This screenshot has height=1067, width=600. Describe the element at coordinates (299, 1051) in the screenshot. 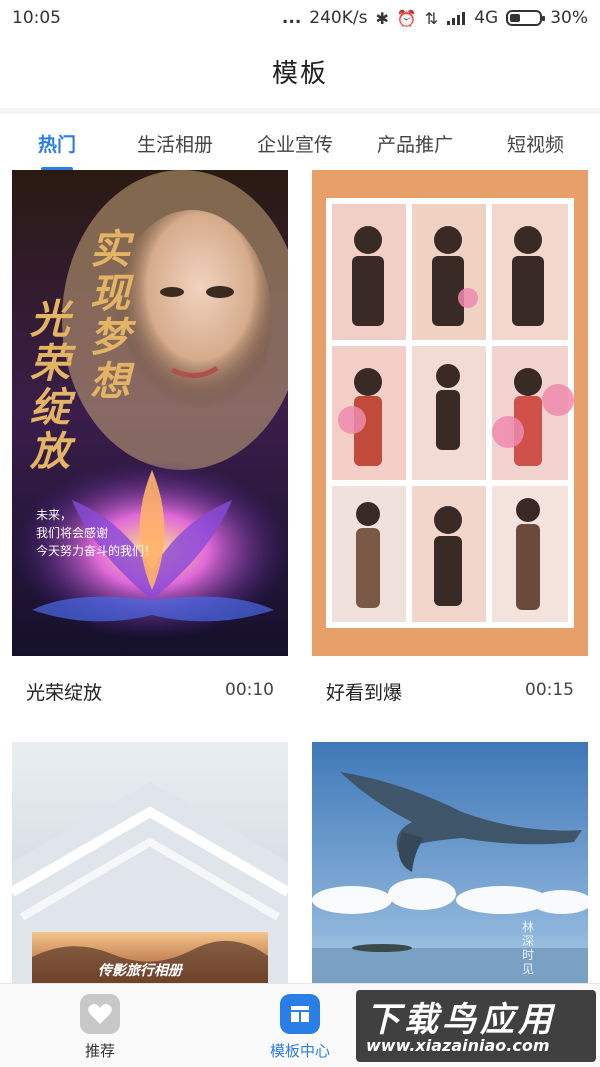

I see `nav-label: 模板中心` at that location.